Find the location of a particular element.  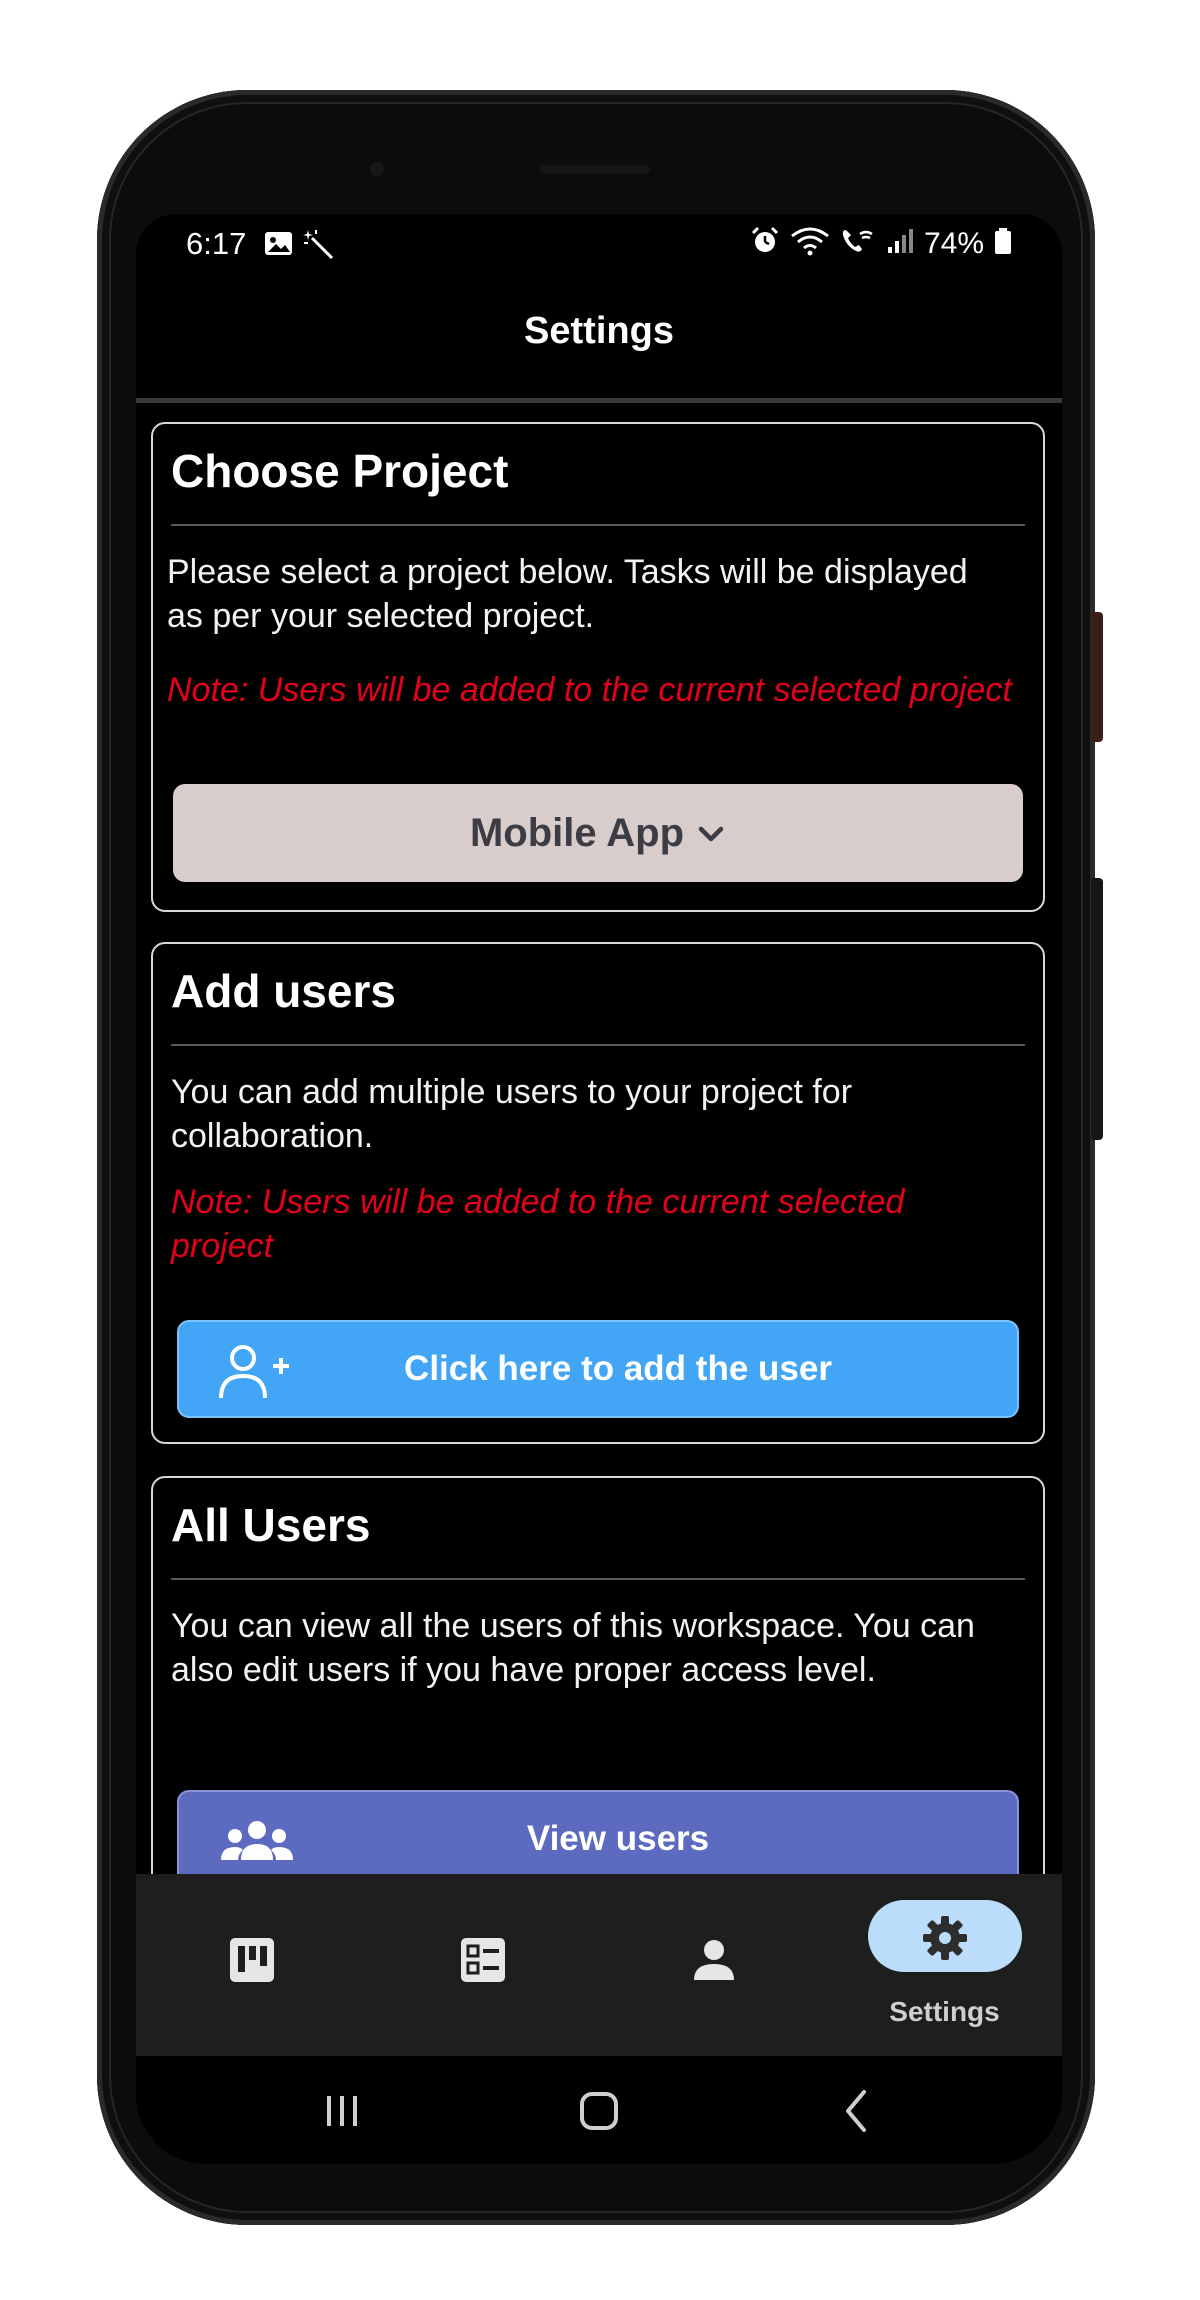

magic-wand-icon is located at coordinates (319, 246).